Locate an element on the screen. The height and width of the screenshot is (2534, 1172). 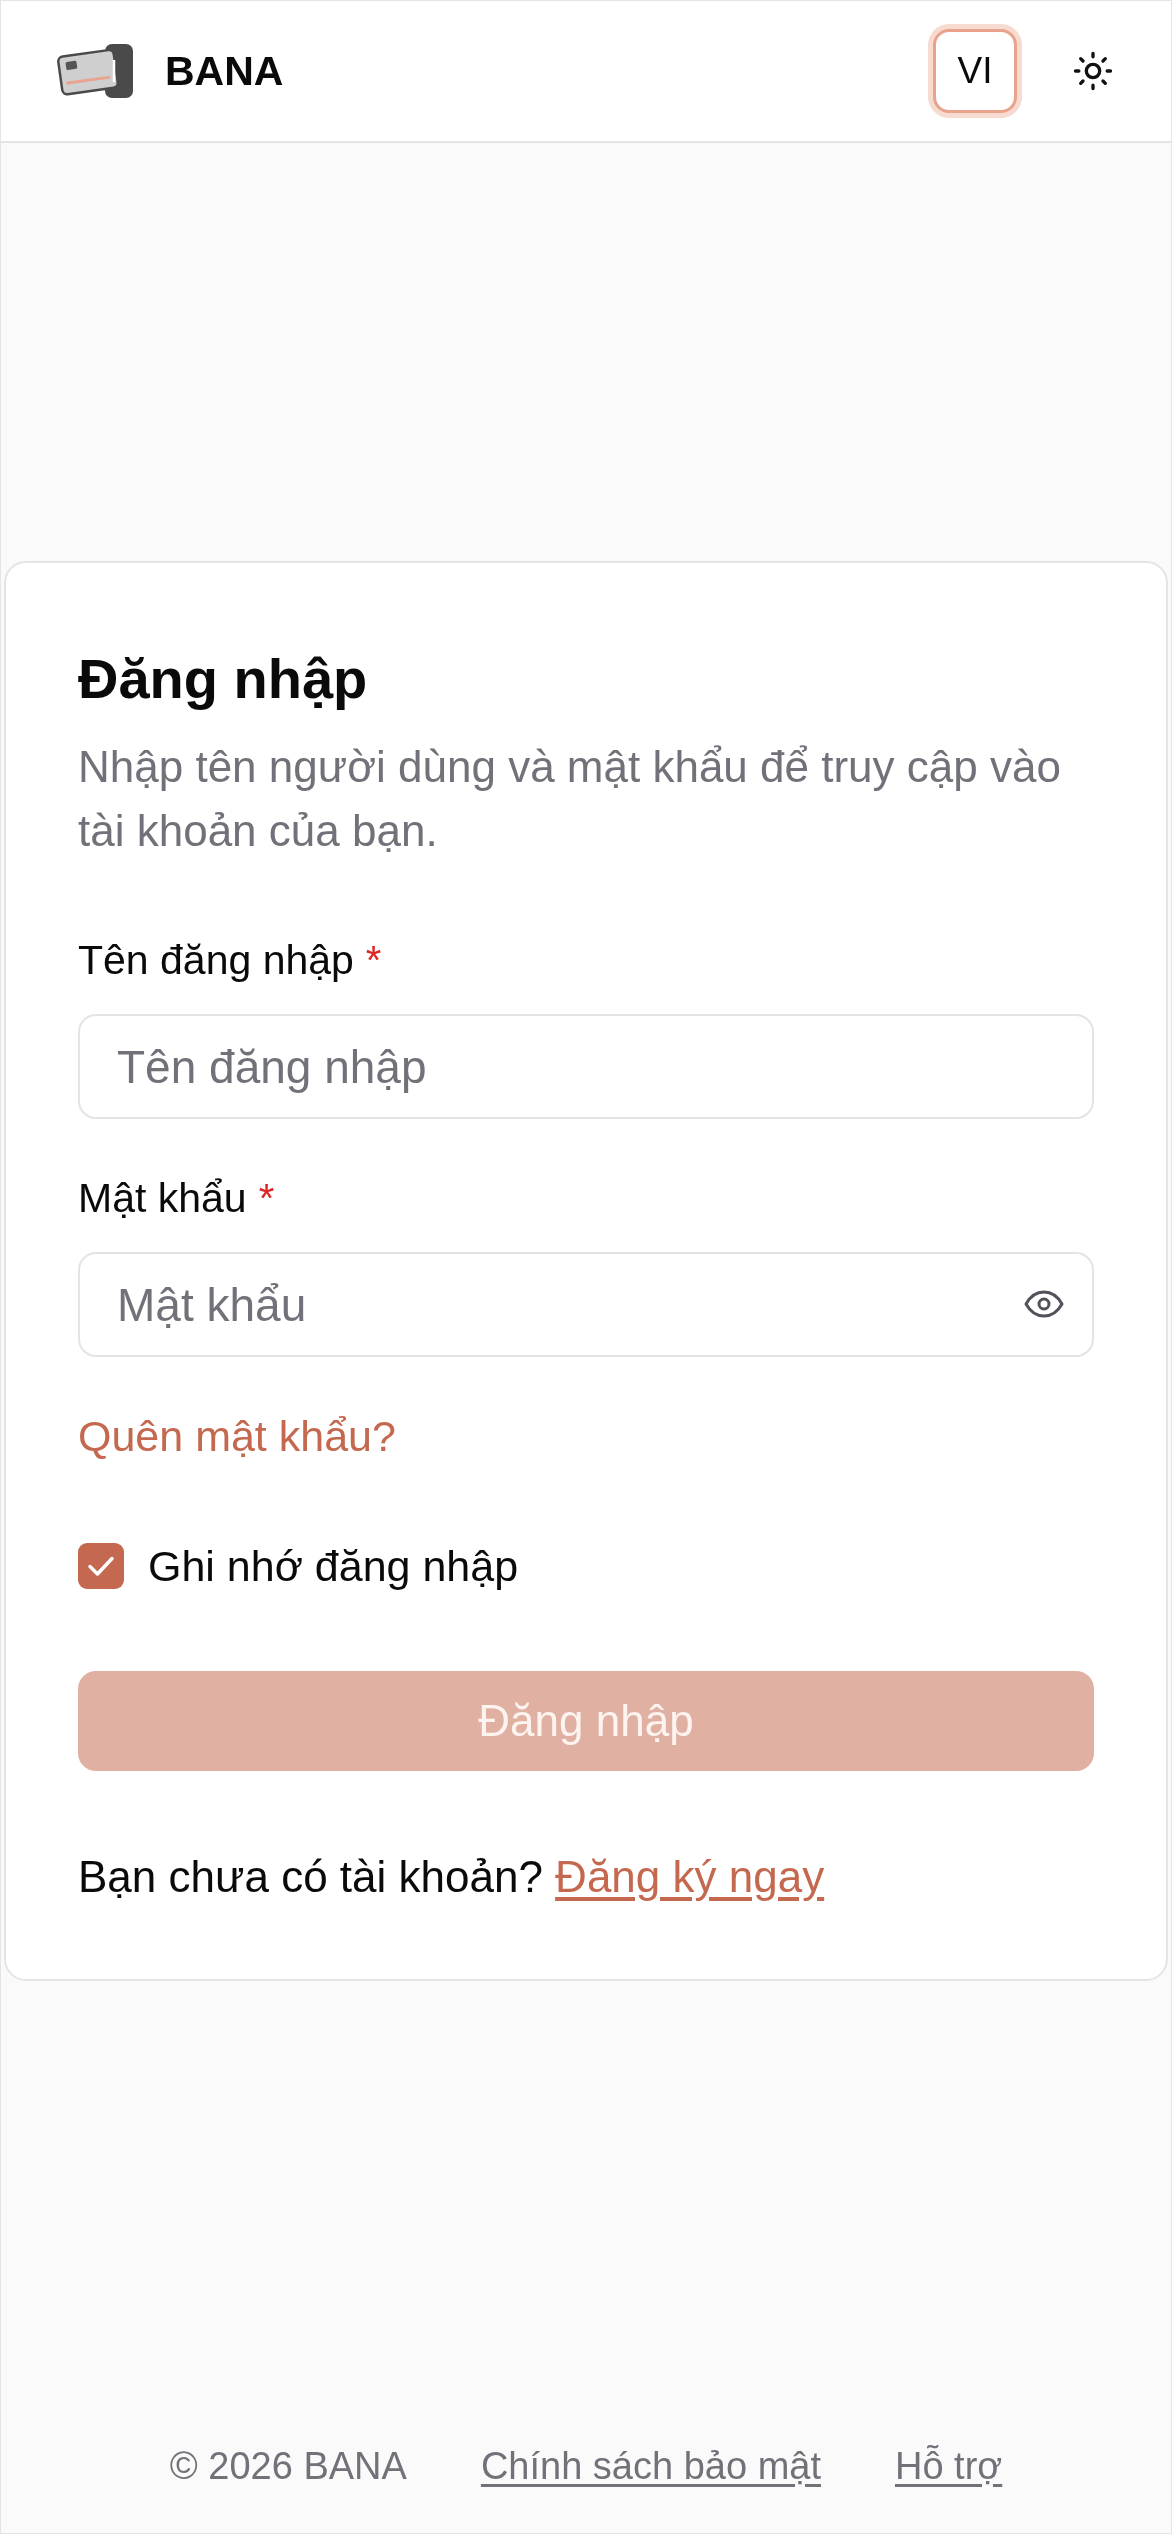
card-description: Nhập tên người dùng và mật khẩu để truy cập vào tài khoản của bạn. is located at coordinates (570, 799).